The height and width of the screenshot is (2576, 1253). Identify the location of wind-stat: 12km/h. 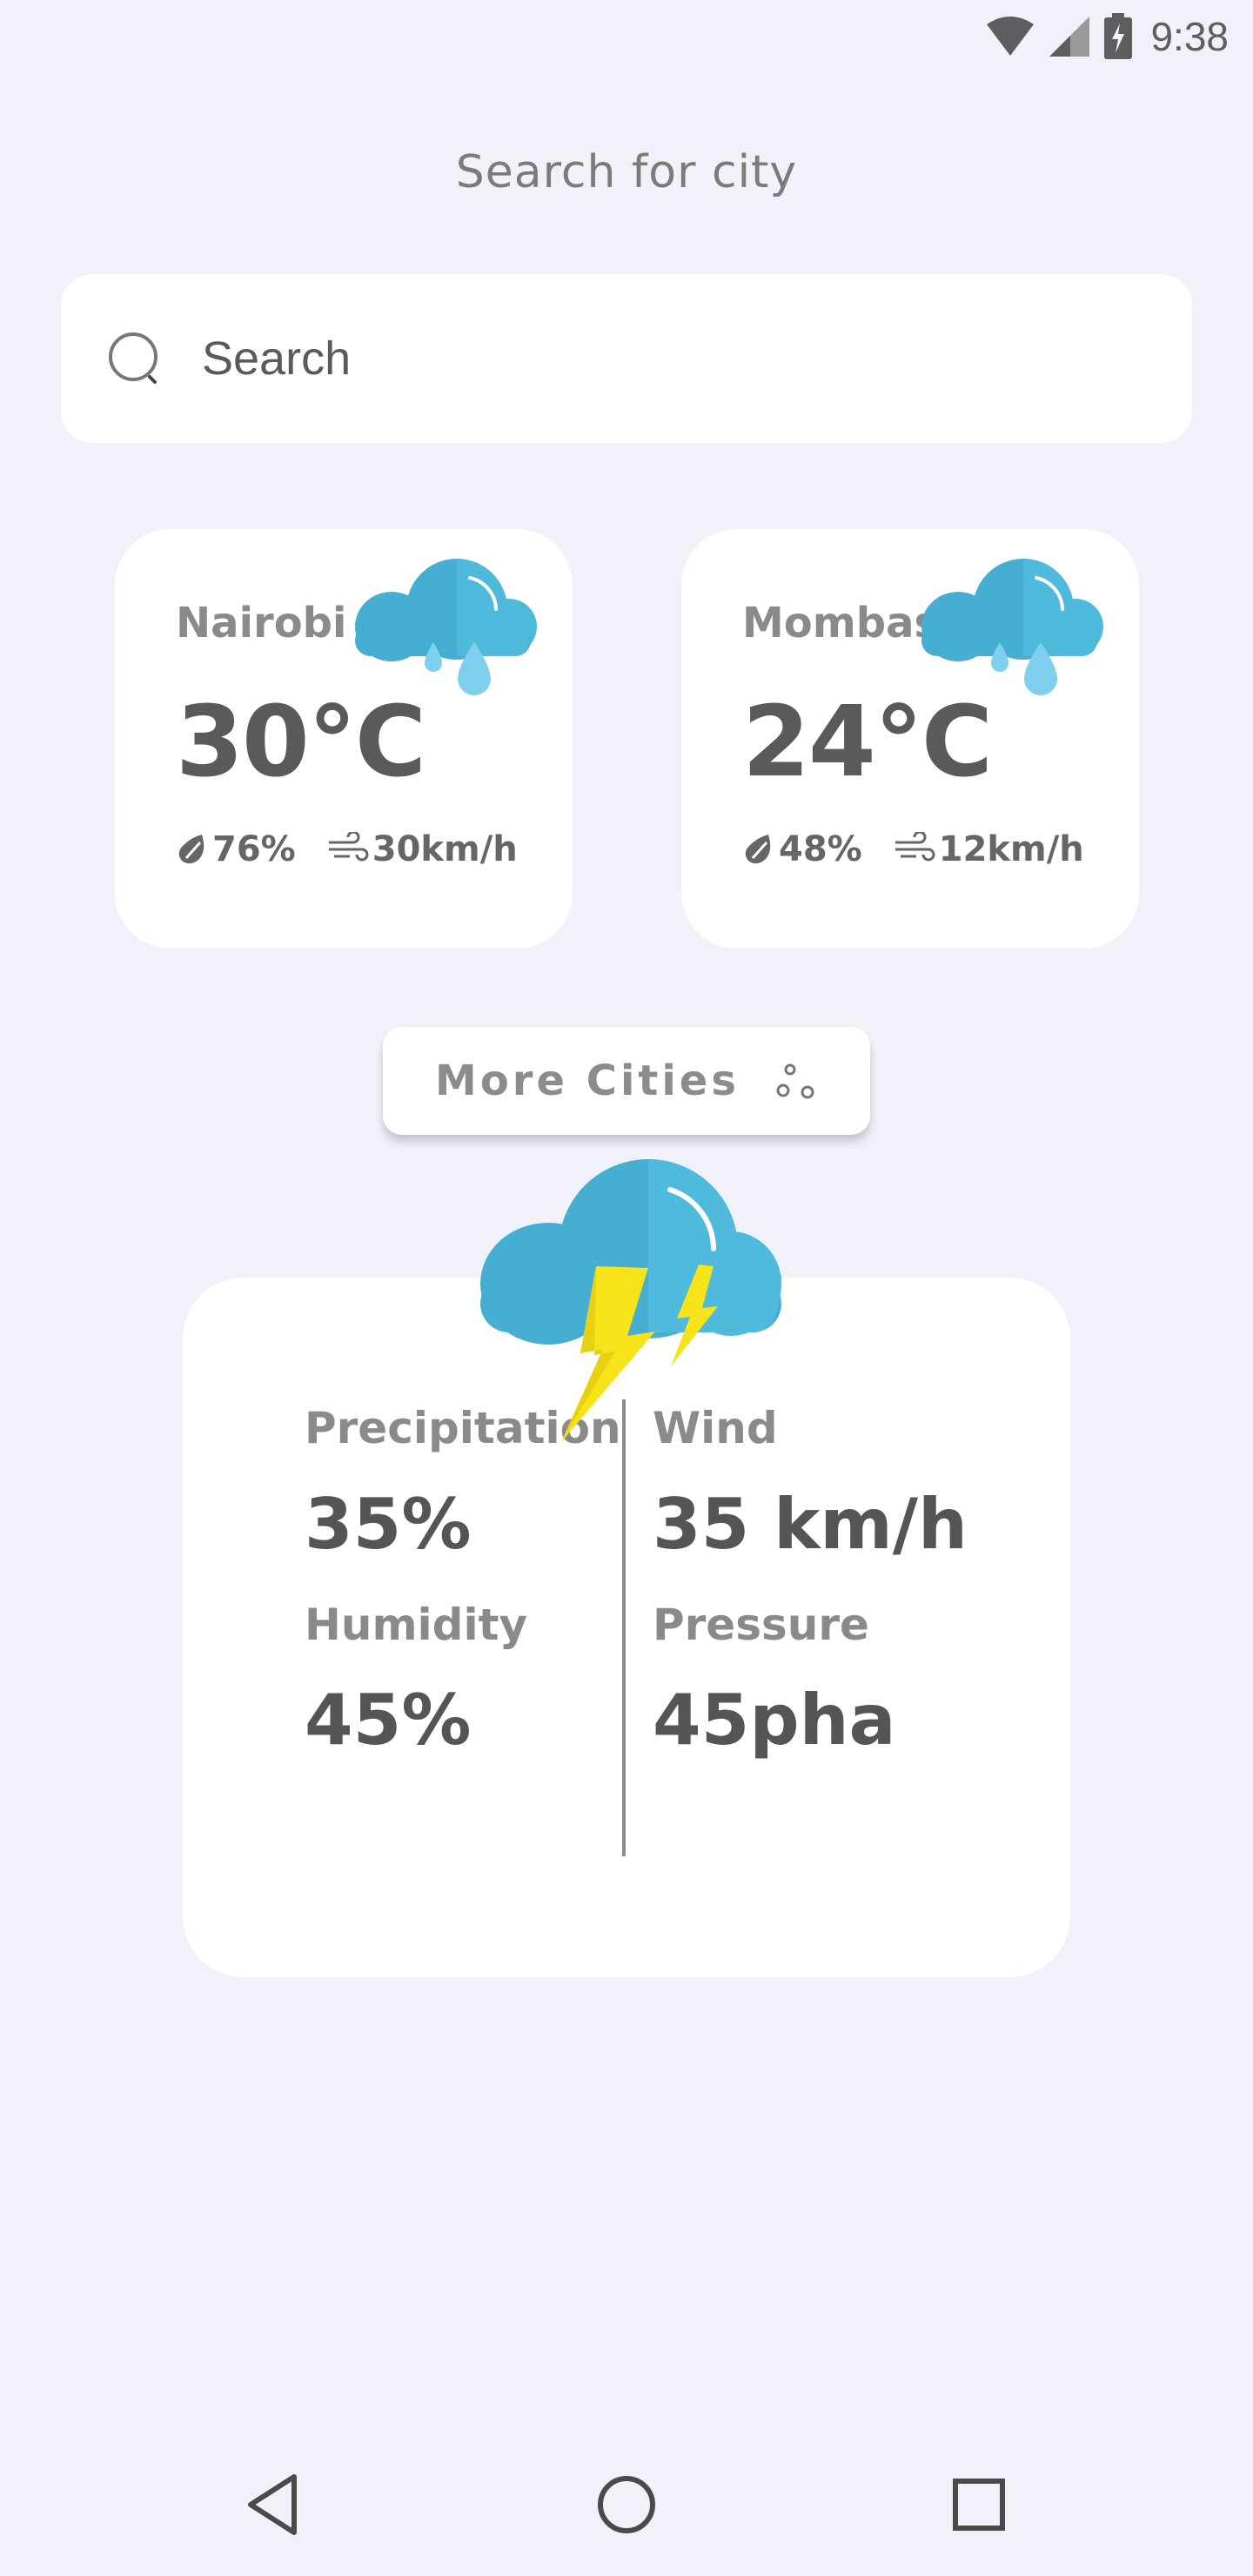
(989, 849).